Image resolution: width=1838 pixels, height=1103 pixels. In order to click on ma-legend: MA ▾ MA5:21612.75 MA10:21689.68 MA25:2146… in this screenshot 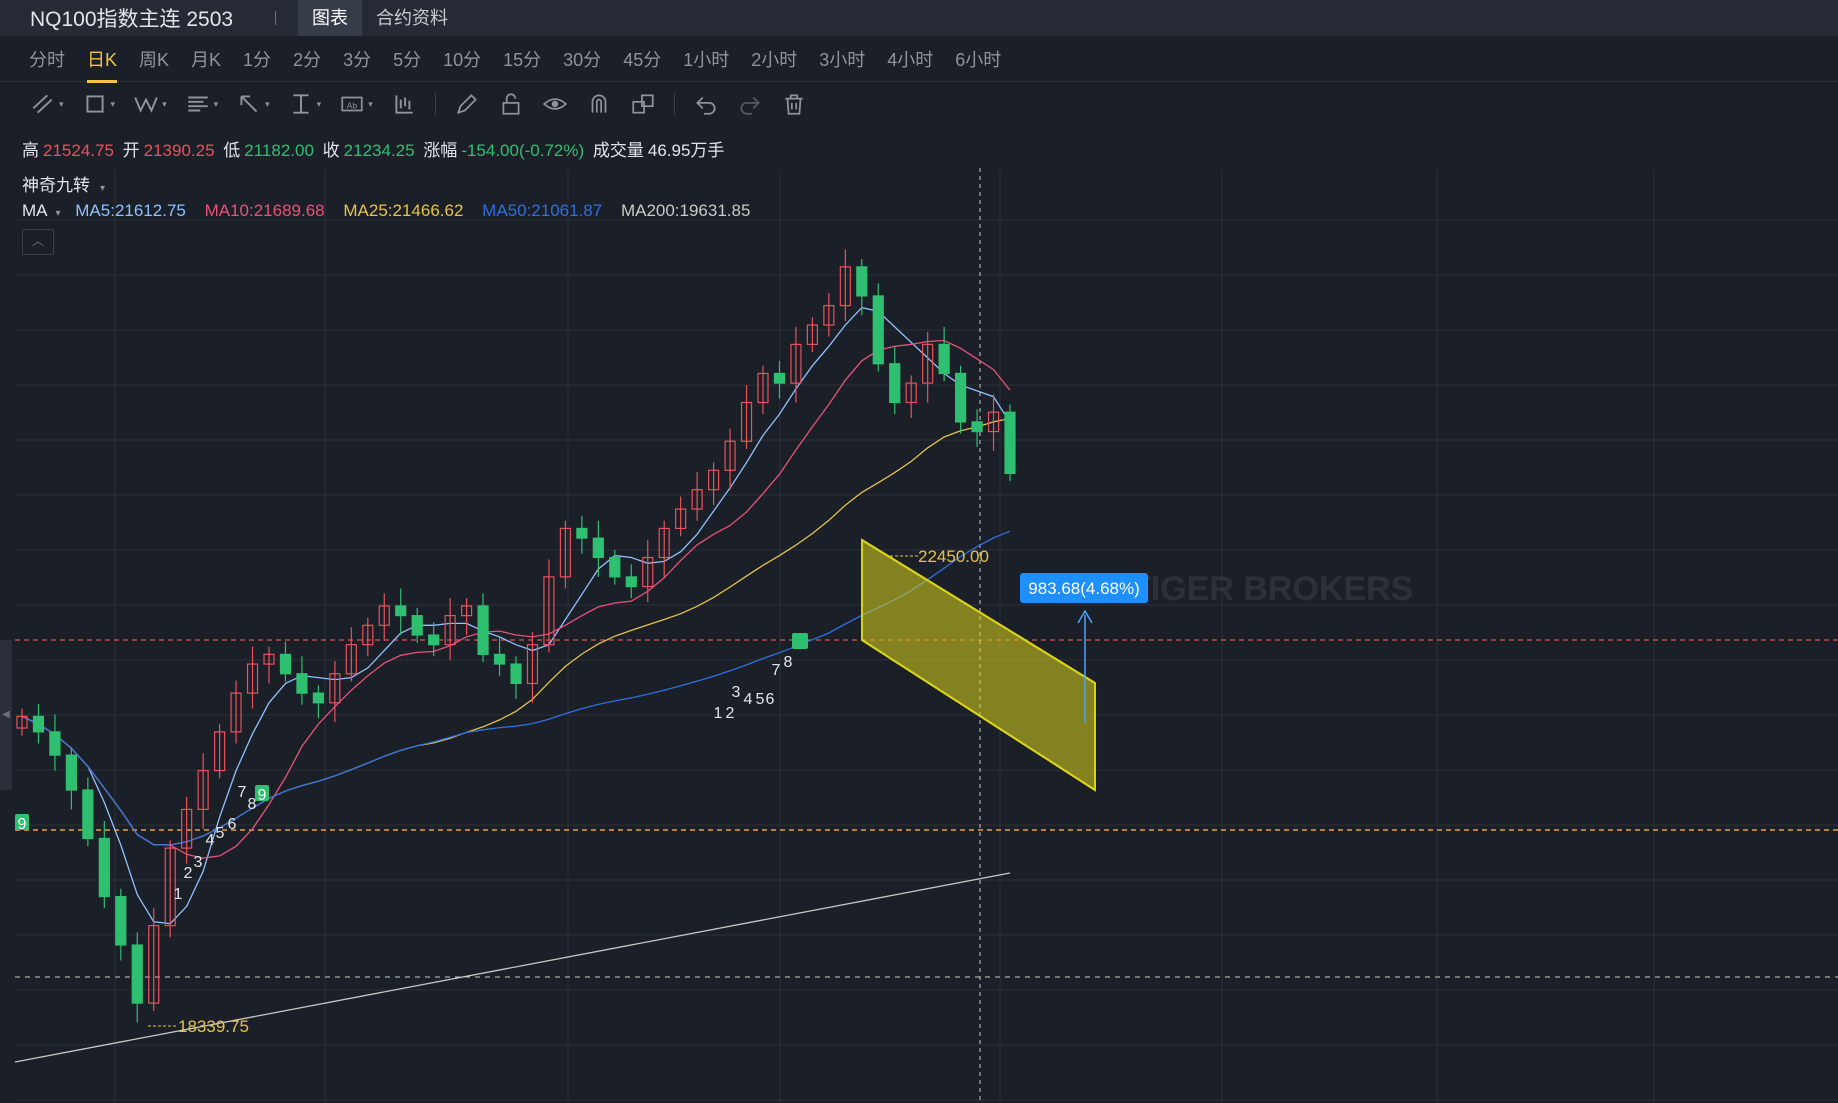, I will do `click(393, 211)`.